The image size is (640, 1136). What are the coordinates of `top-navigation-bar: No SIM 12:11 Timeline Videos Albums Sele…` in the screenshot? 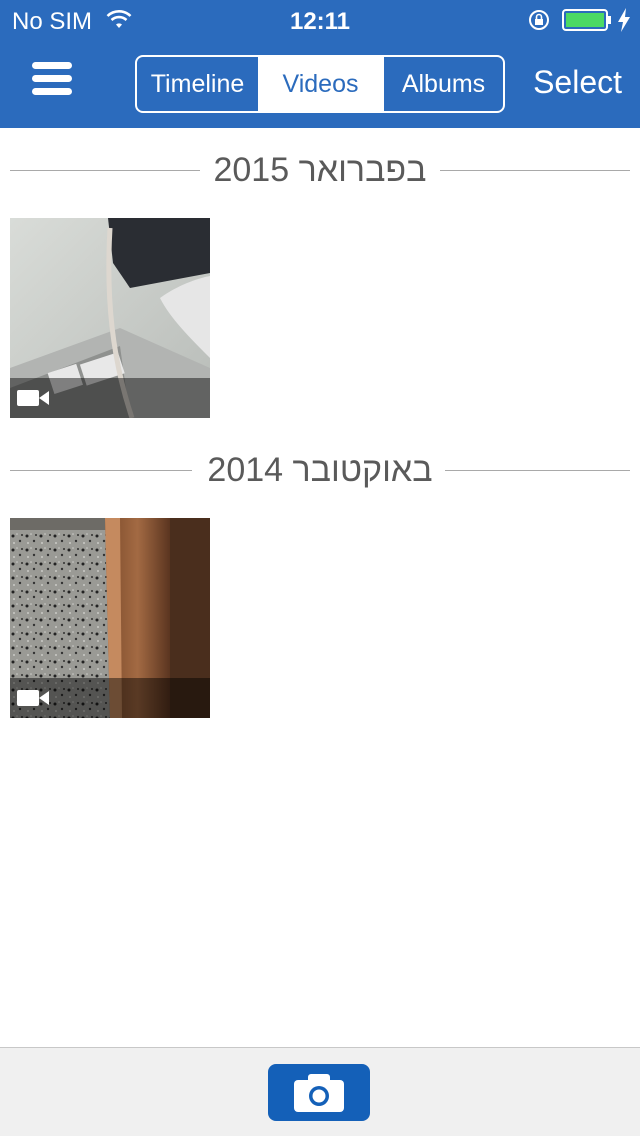 It's located at (320, 64).